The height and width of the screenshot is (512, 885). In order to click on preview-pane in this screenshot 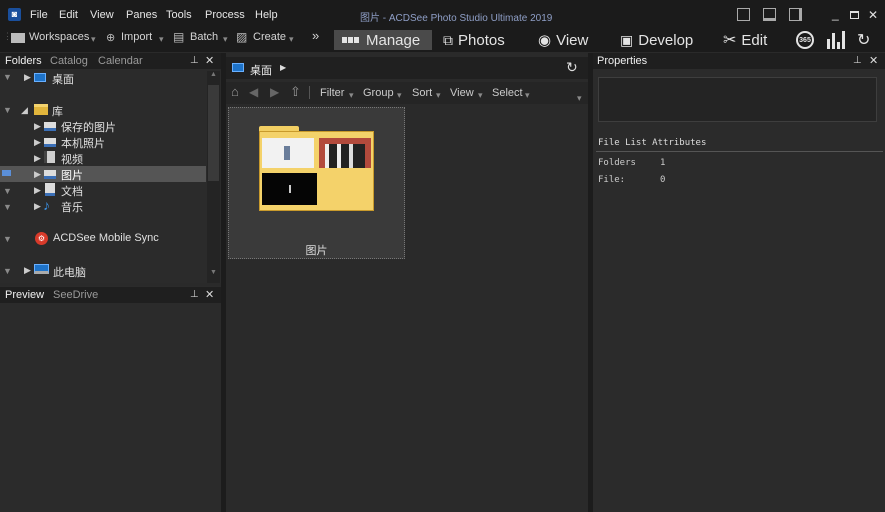, I will do `click(110, 399)`.